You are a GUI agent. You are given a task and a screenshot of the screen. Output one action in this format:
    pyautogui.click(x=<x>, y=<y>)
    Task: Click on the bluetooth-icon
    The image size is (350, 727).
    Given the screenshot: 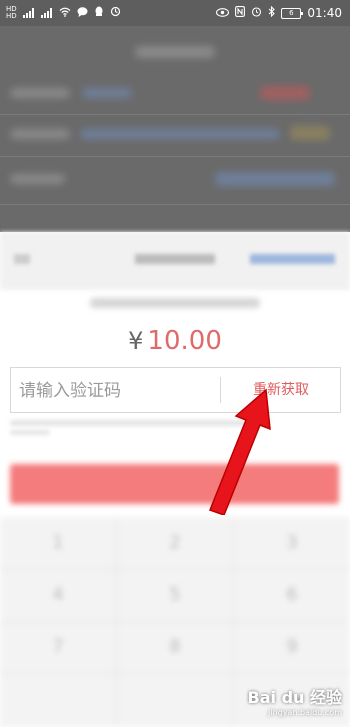 What is the action you would take?
    pyautogui.click(x=272, y=12)
    